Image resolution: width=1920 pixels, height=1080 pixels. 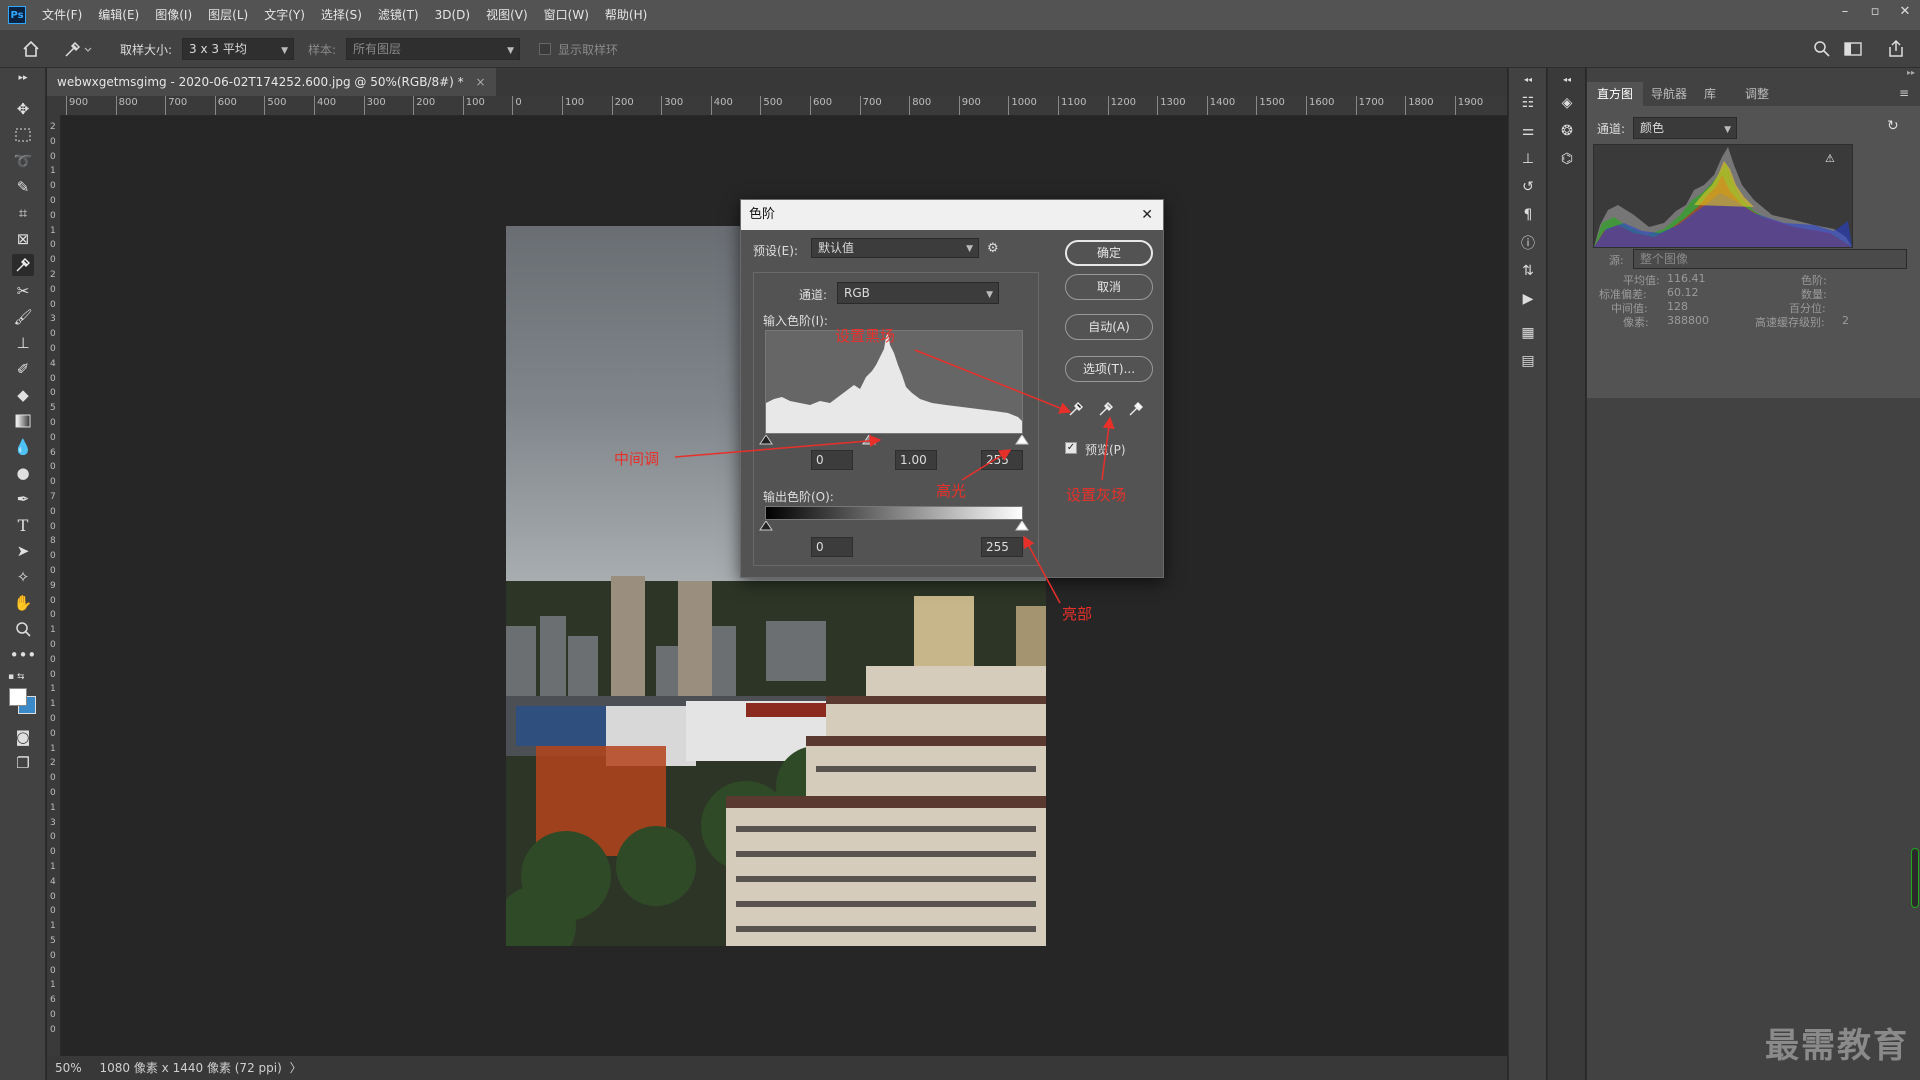 What do you see at coordinates (1528, 243) in the screenshot?
I see `info-icon: ⓘ` at bounding box center [1528, 243].